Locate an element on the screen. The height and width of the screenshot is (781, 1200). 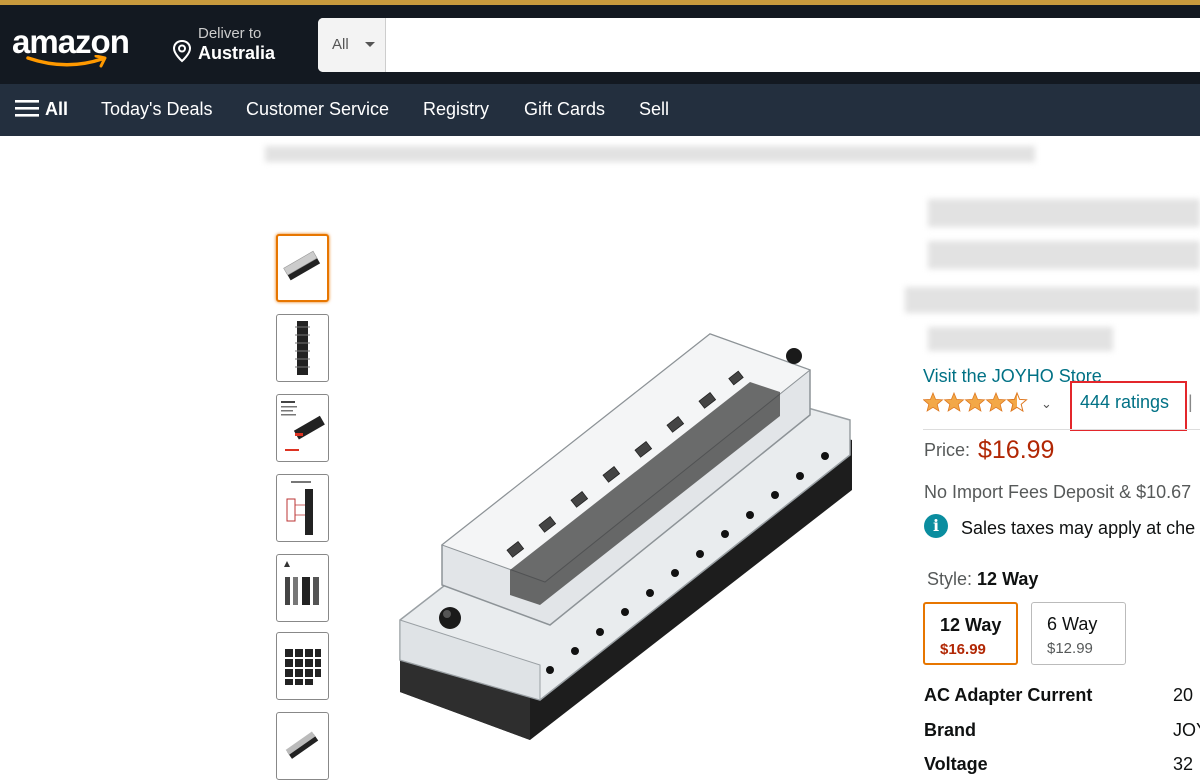
nav-sell: Sell is located at coordinates (654, 109).